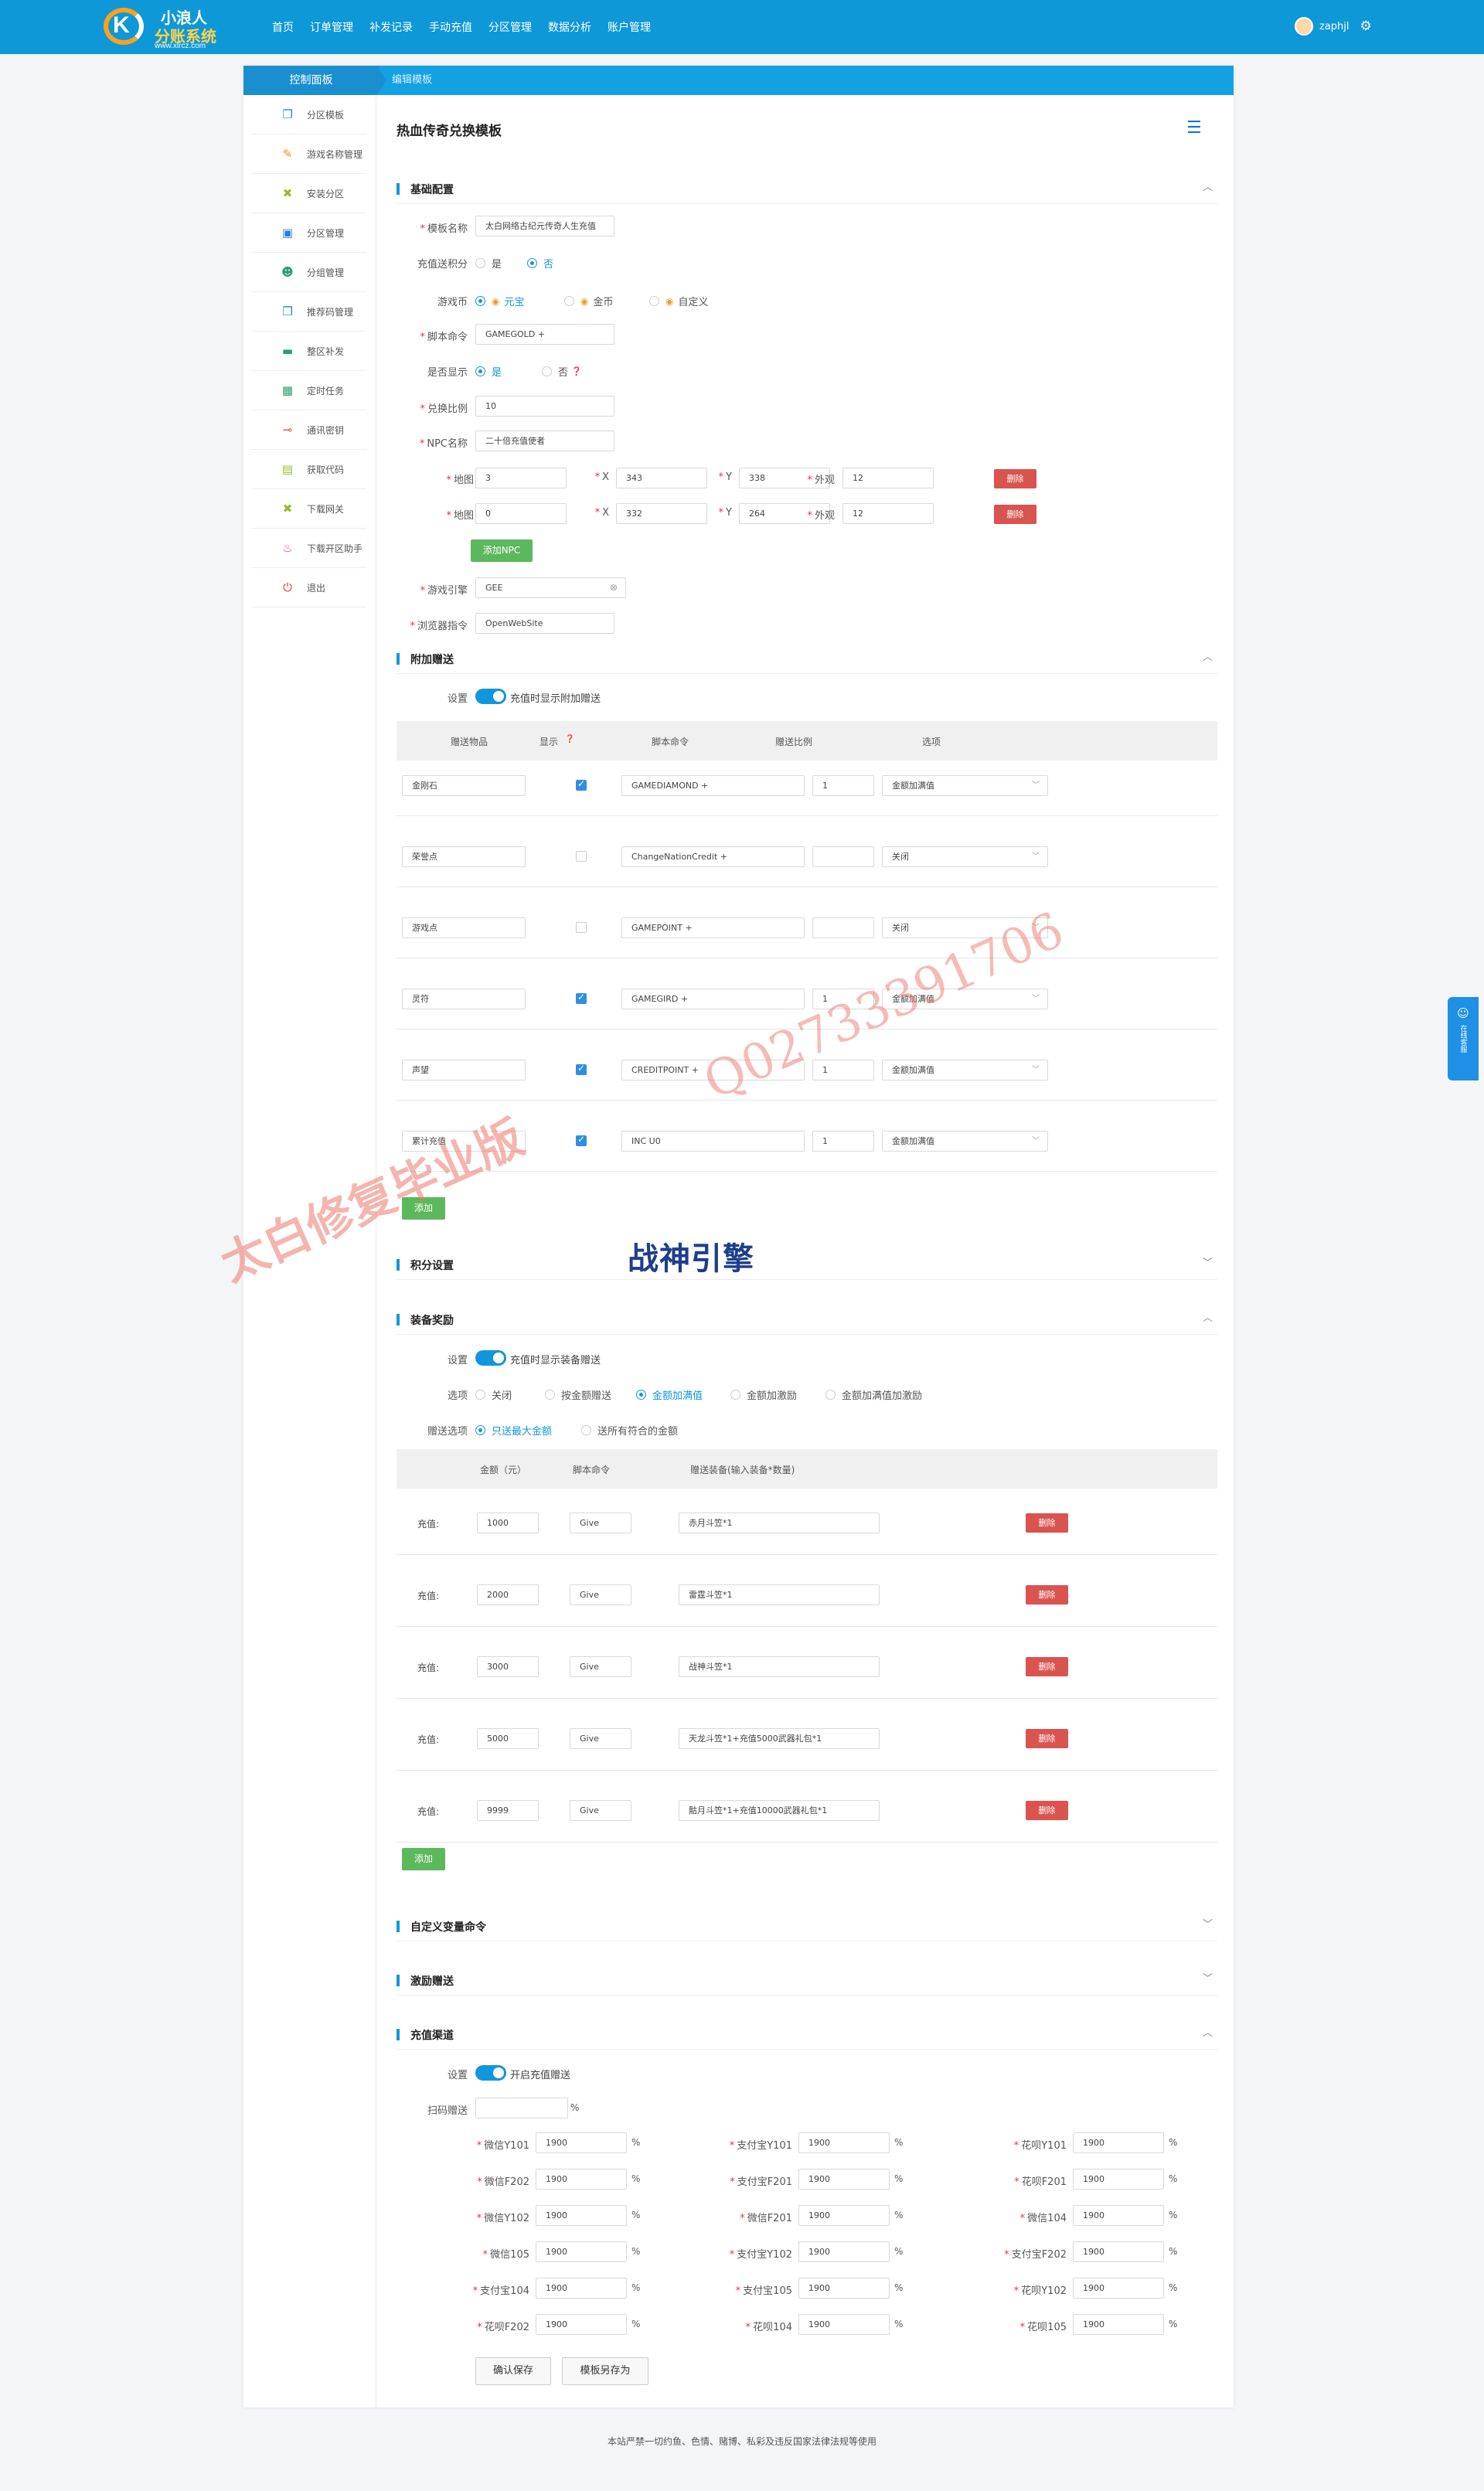  Describe the element at coordinates (308, 272) in the screenshot. I see `sidebar-item: ☻ 分组管理` at that location.